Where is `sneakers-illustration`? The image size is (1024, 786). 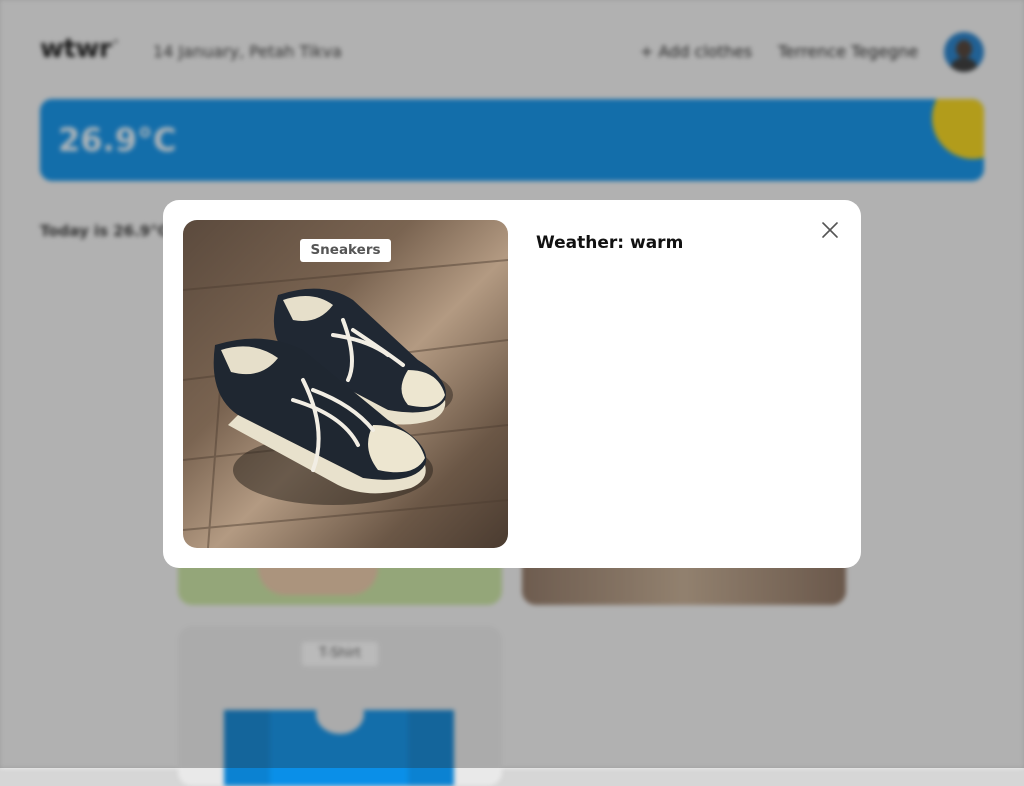
sneakers-illustration is located at coordinates (345, 403).